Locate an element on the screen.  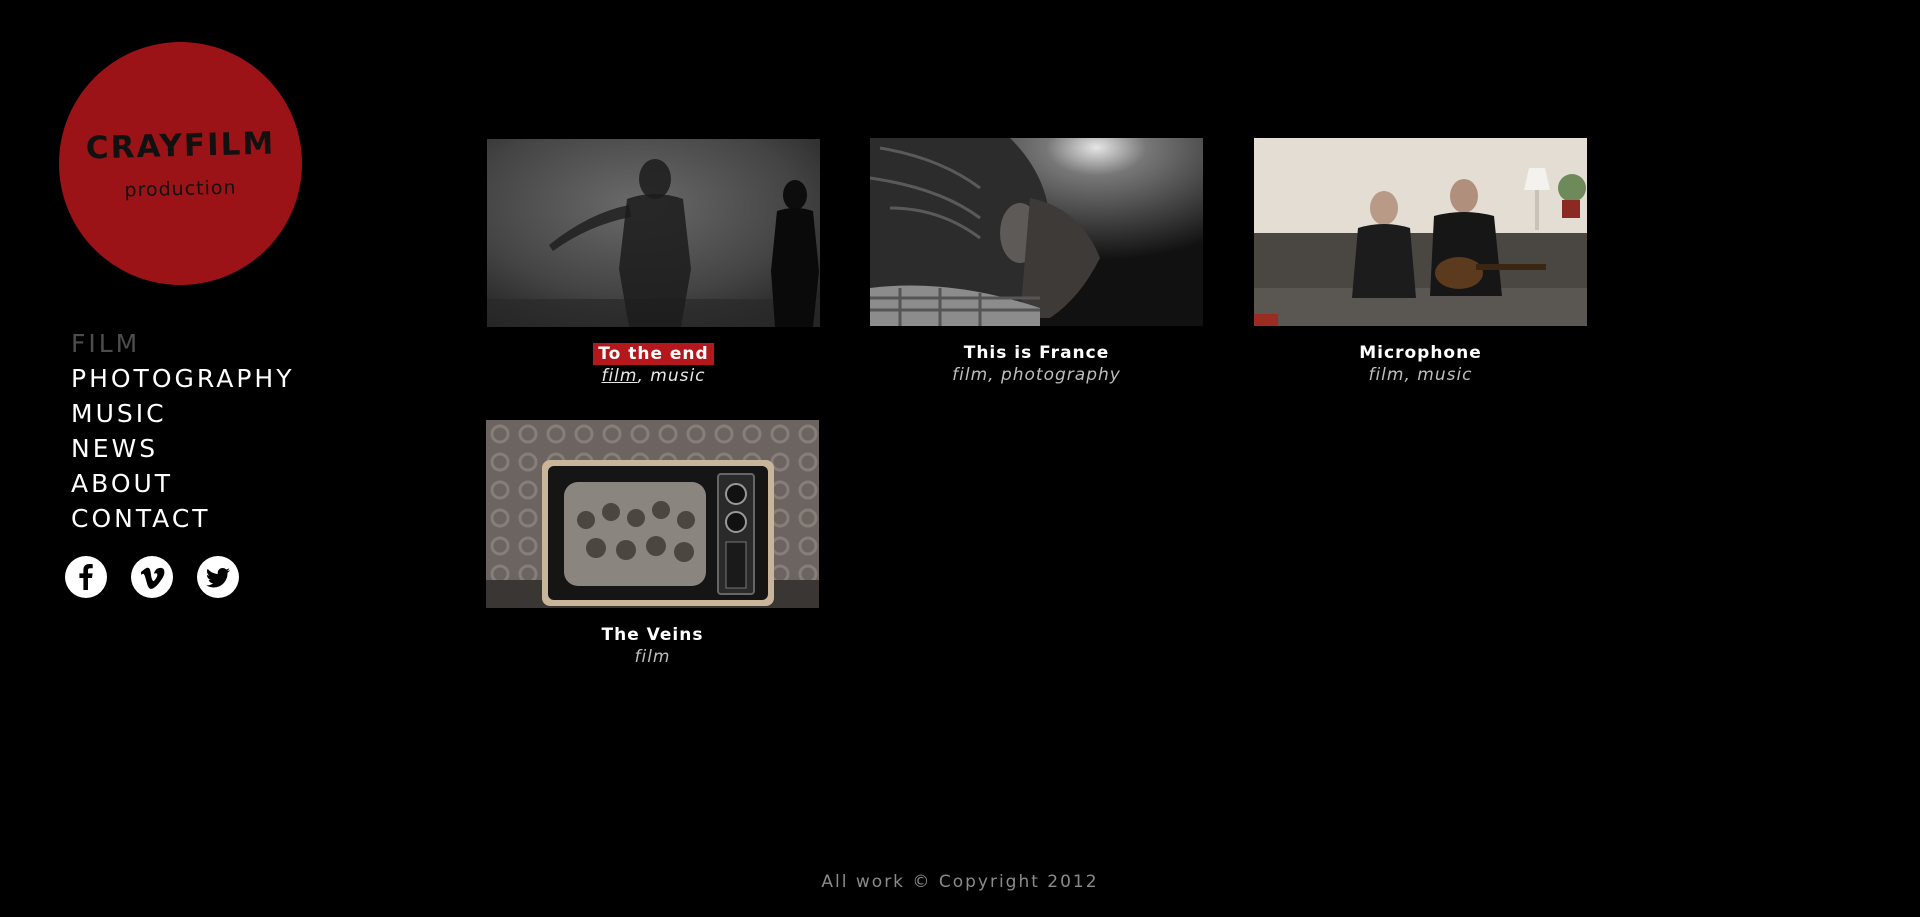
logo-subtitle: production is located at coordinates (180, 189).